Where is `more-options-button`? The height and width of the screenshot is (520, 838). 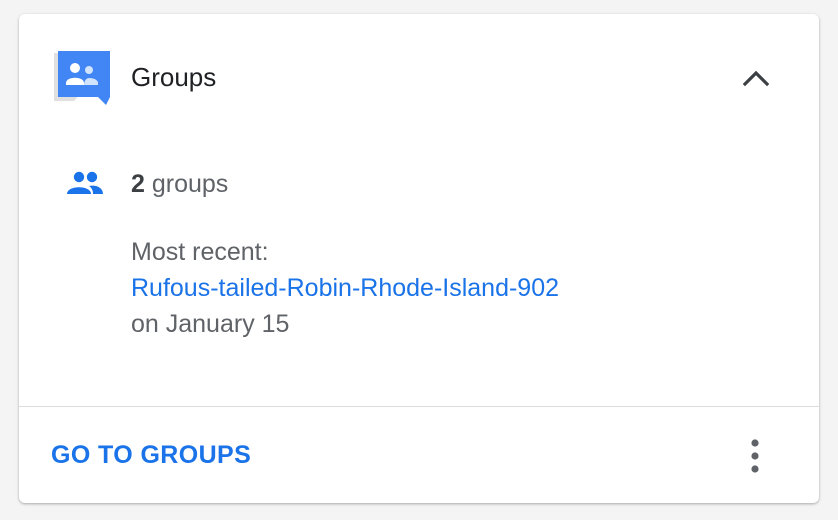 more-options-button is located at coordinates (755, 456).